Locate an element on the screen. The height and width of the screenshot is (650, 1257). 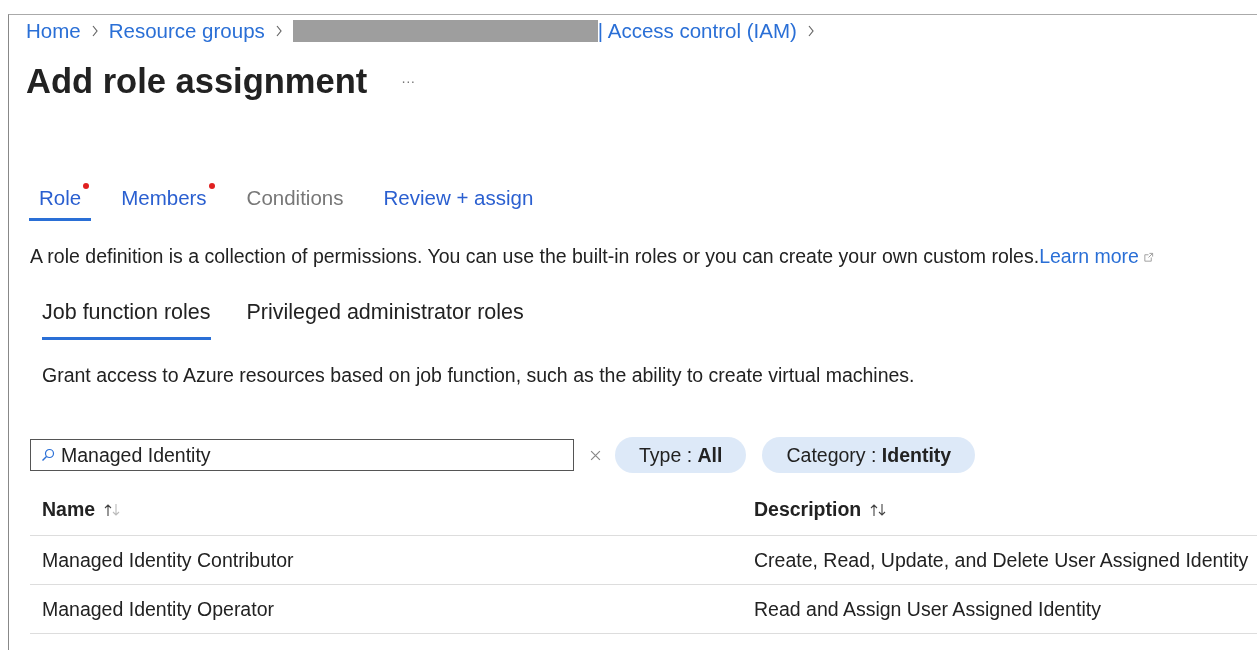
table-cell: Managed Identity Operator is located at coordinates (158, 608).